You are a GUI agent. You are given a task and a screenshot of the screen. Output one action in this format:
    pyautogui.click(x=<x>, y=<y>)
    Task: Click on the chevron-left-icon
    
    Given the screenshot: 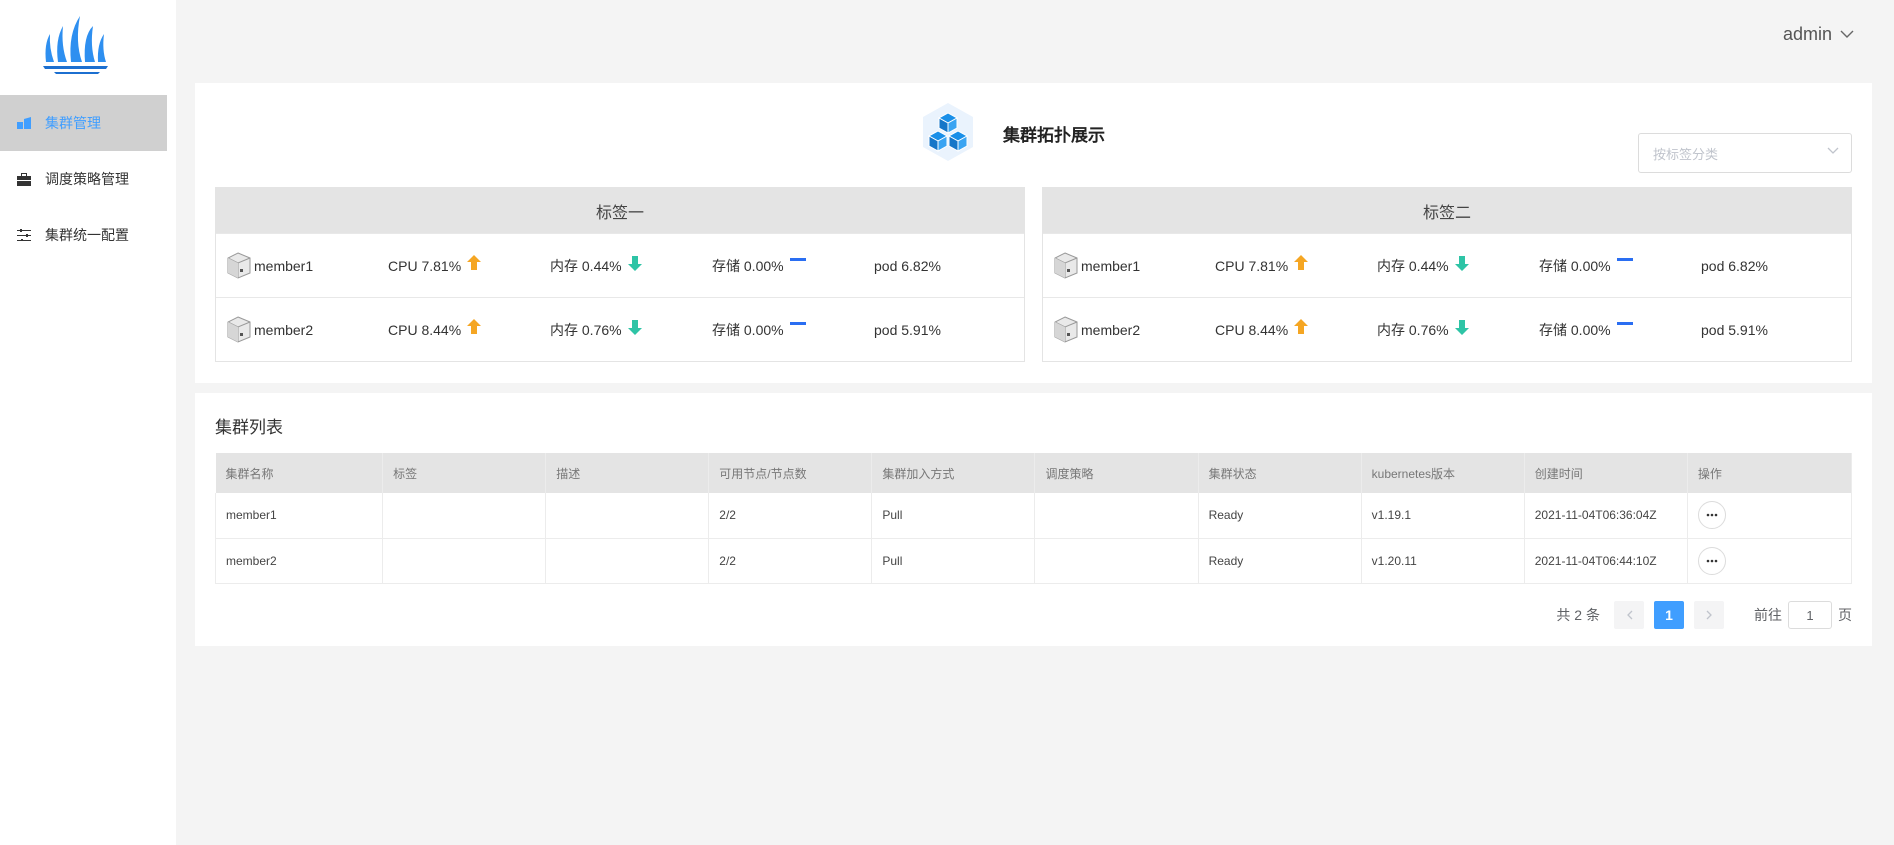 What is the action you would take?
    pyautogui.click(x=1629, y=615)
    